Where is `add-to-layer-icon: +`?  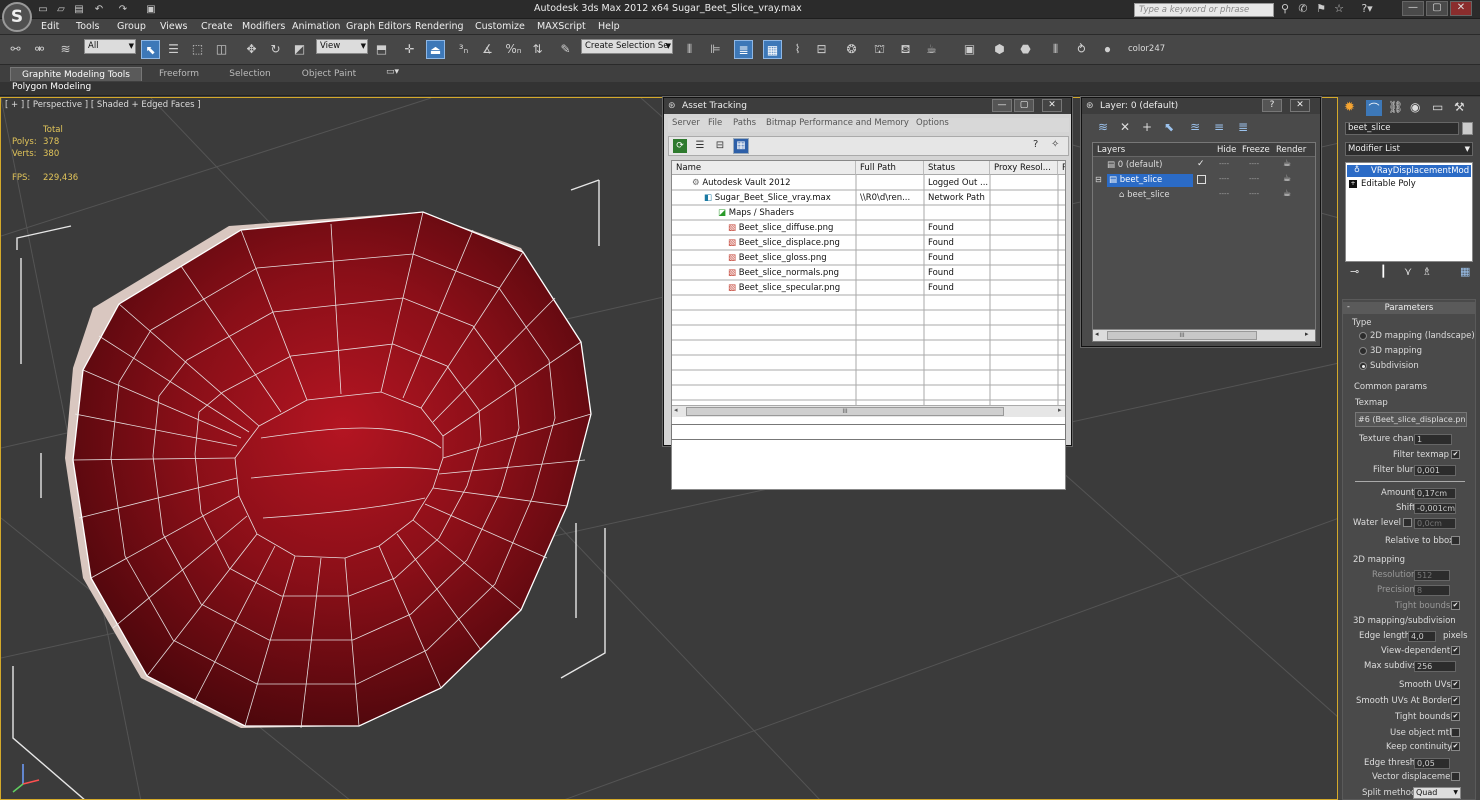 add-to-layer-icon: + is located at coordinates (1147, 127).